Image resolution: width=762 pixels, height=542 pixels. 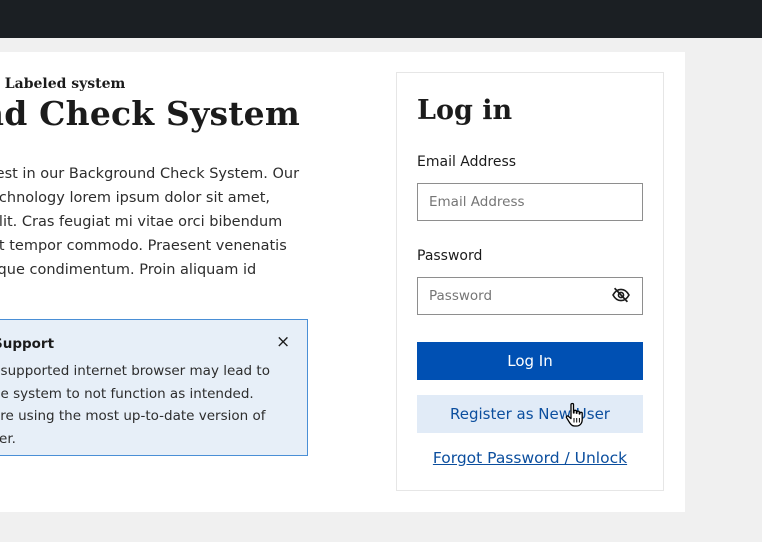 I want to click on register-button: Register as New User, so click(x=530, y=414).